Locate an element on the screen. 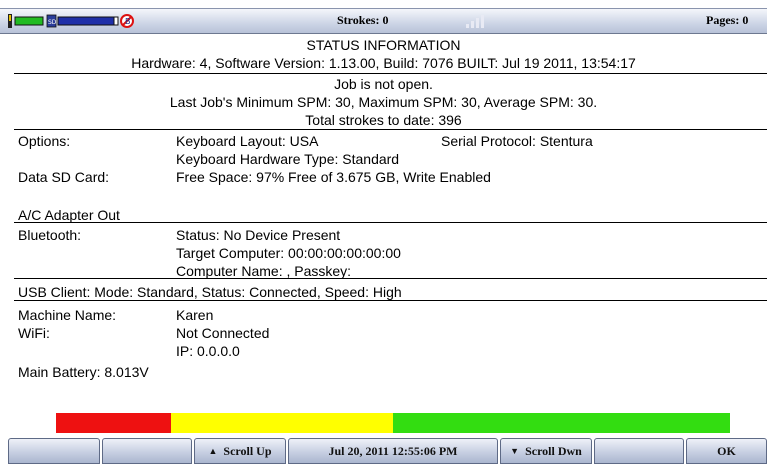  keyboard-layout: Keyboard Layout: USA is located at coordinates (247, 141).